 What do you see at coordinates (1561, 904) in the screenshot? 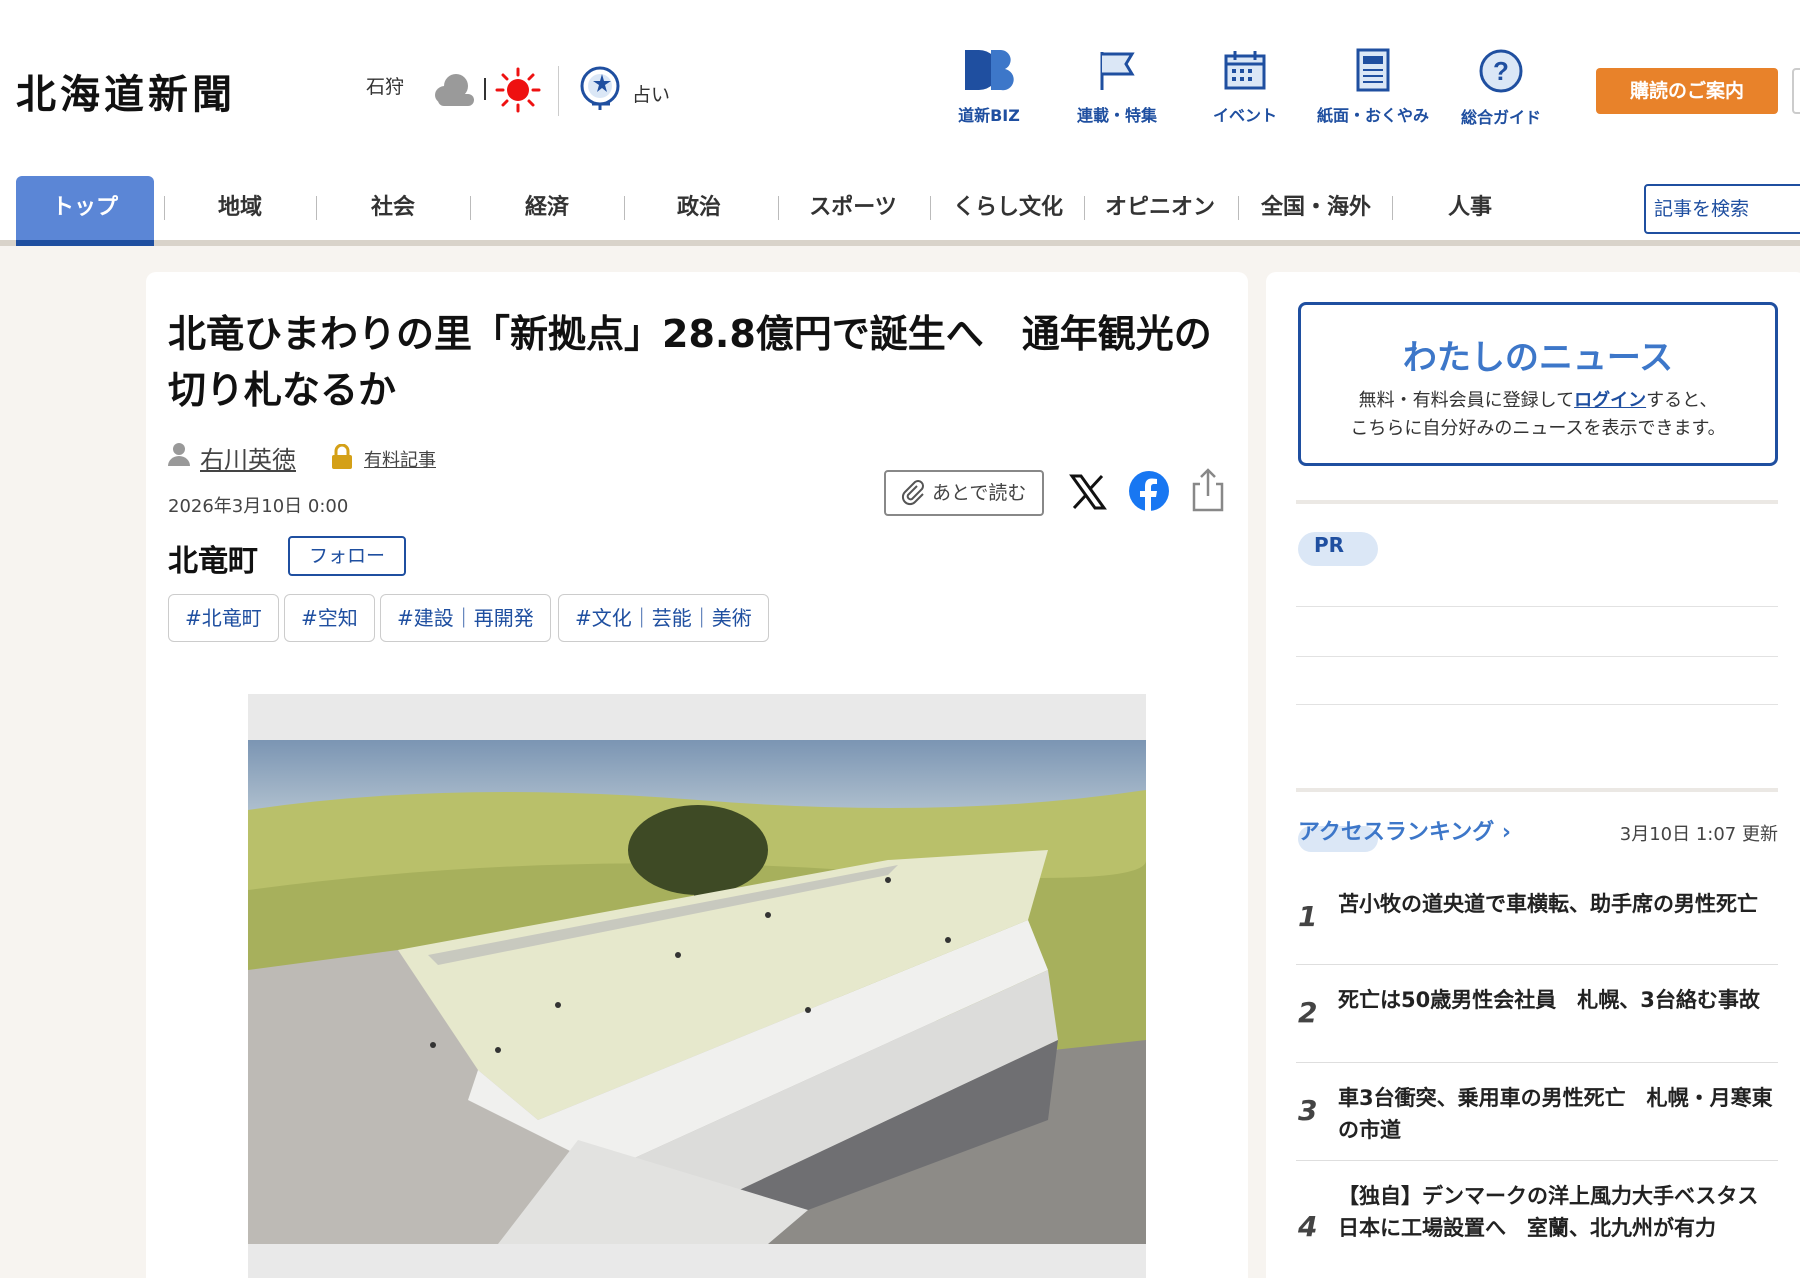
I see `ranking-item: 苫小牧の道央道で車横転、助手席の男性死亡` at bounding box center [1561, 904].